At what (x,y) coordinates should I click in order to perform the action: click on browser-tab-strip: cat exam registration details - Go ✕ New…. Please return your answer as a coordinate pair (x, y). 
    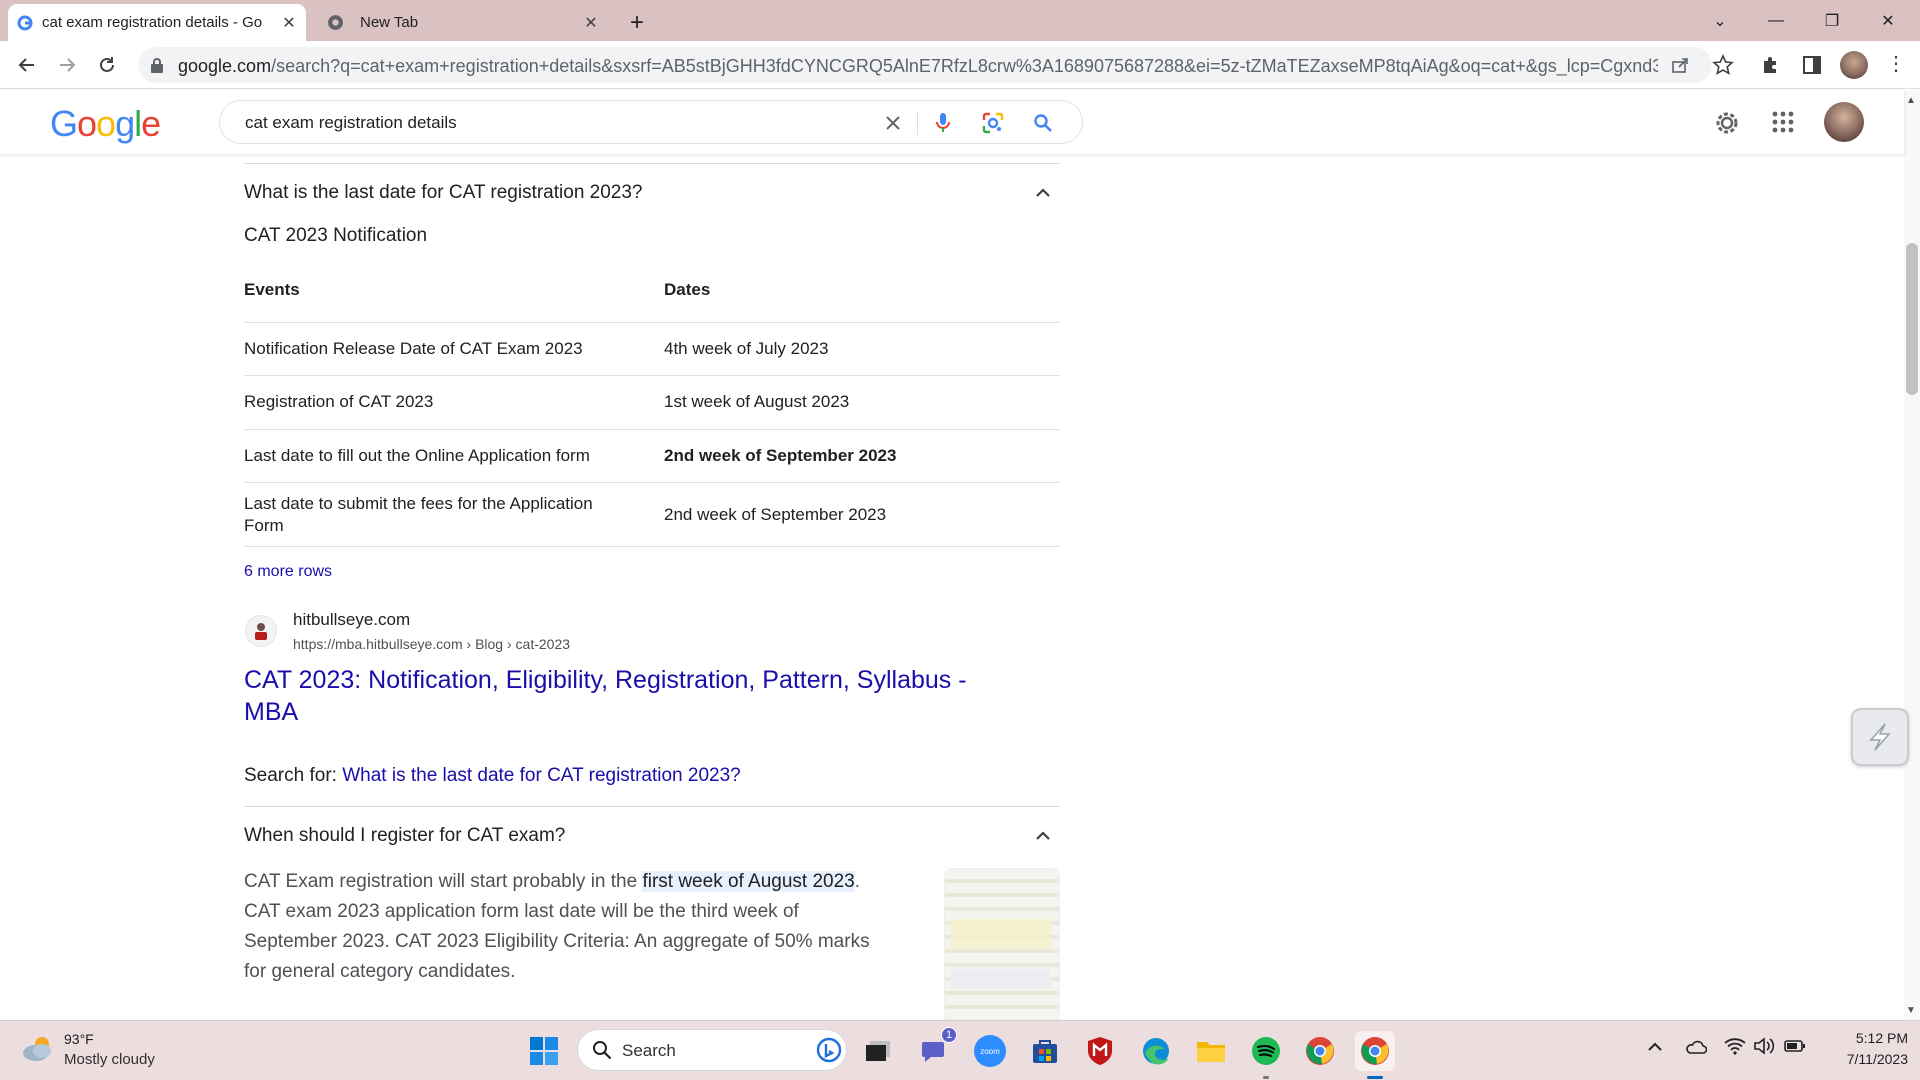
    Looking at the image, I should click on (960, 20).